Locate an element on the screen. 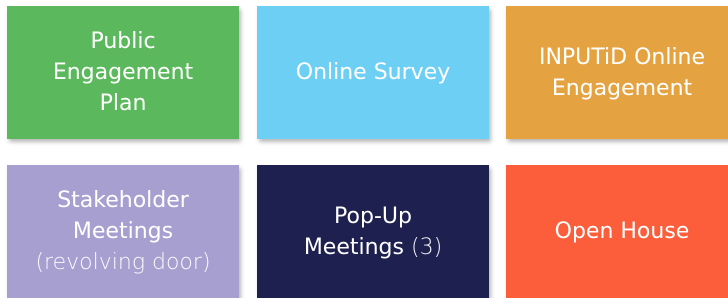 The image size is (728, 298). tile-label-line: Plan is located at coordinates (123, 103).